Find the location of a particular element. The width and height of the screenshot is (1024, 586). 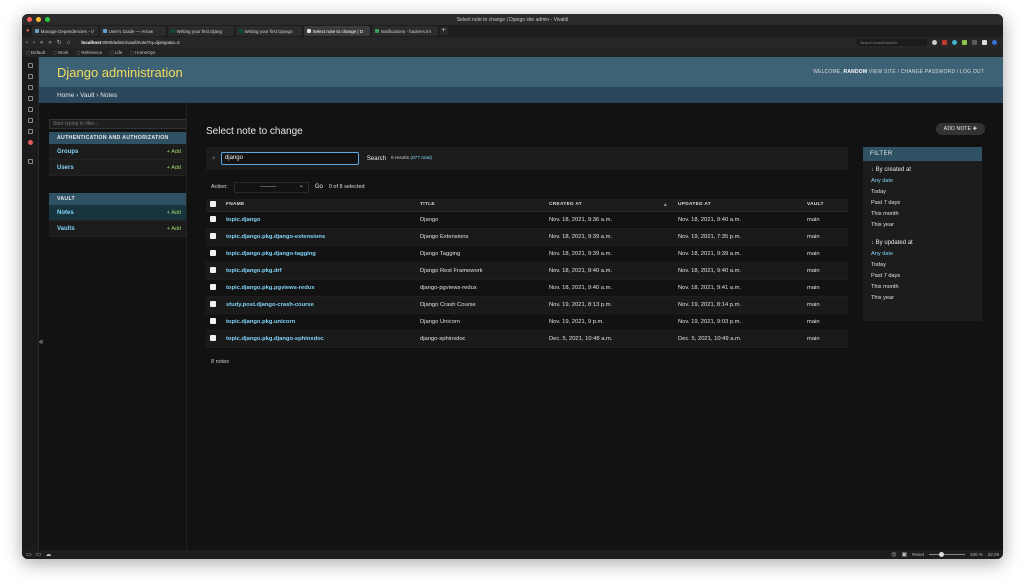

model-link: Vaults is located at coordinates (66, 229).